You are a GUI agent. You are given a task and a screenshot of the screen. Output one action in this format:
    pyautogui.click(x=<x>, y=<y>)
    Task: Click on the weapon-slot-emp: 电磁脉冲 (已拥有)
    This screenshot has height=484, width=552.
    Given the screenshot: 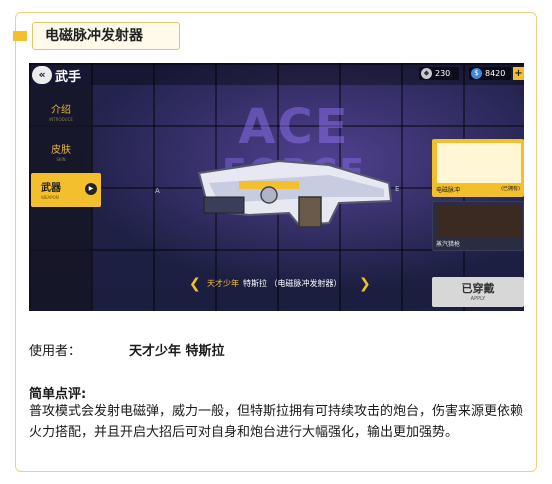 What is the action you would take?
    pyautogui.click(x=478, y=168)
    